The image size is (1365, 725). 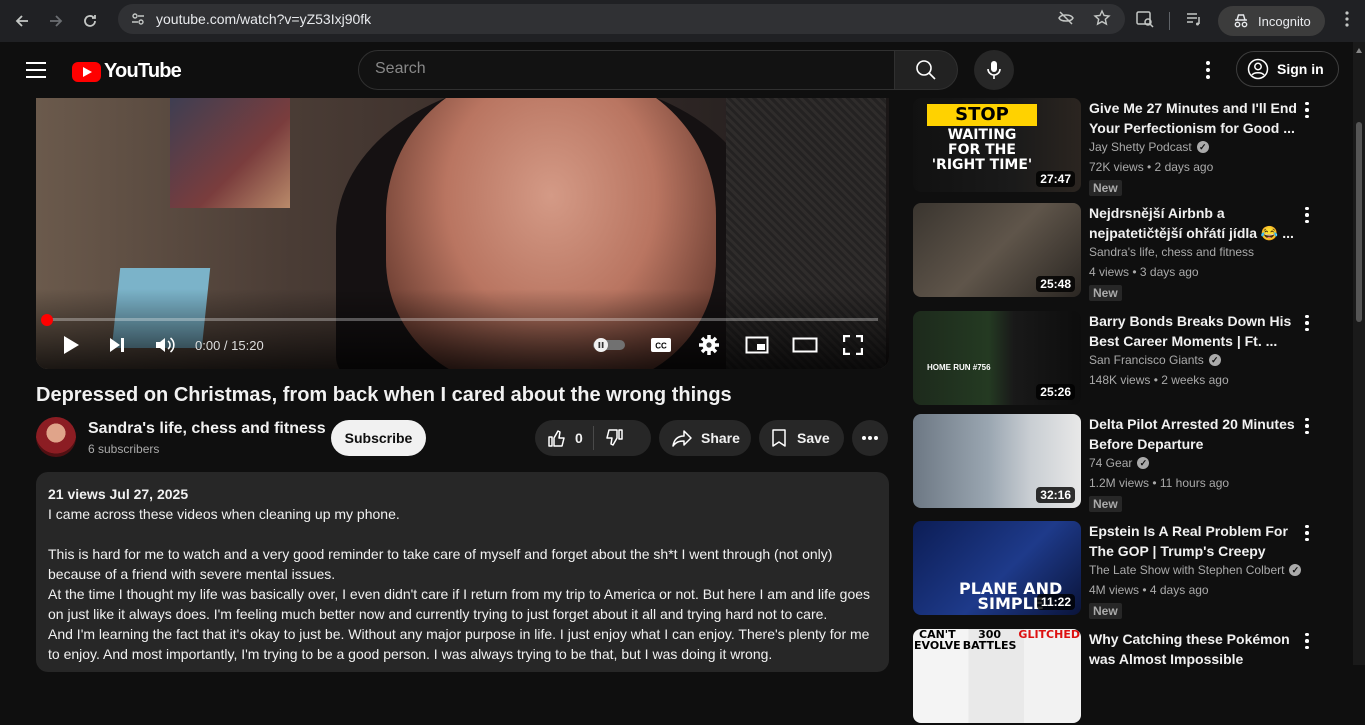 What do you see at coordinates (36, 70) in the screenshot?
I see `guide-menu-icon` at bounding box center [36, 70].